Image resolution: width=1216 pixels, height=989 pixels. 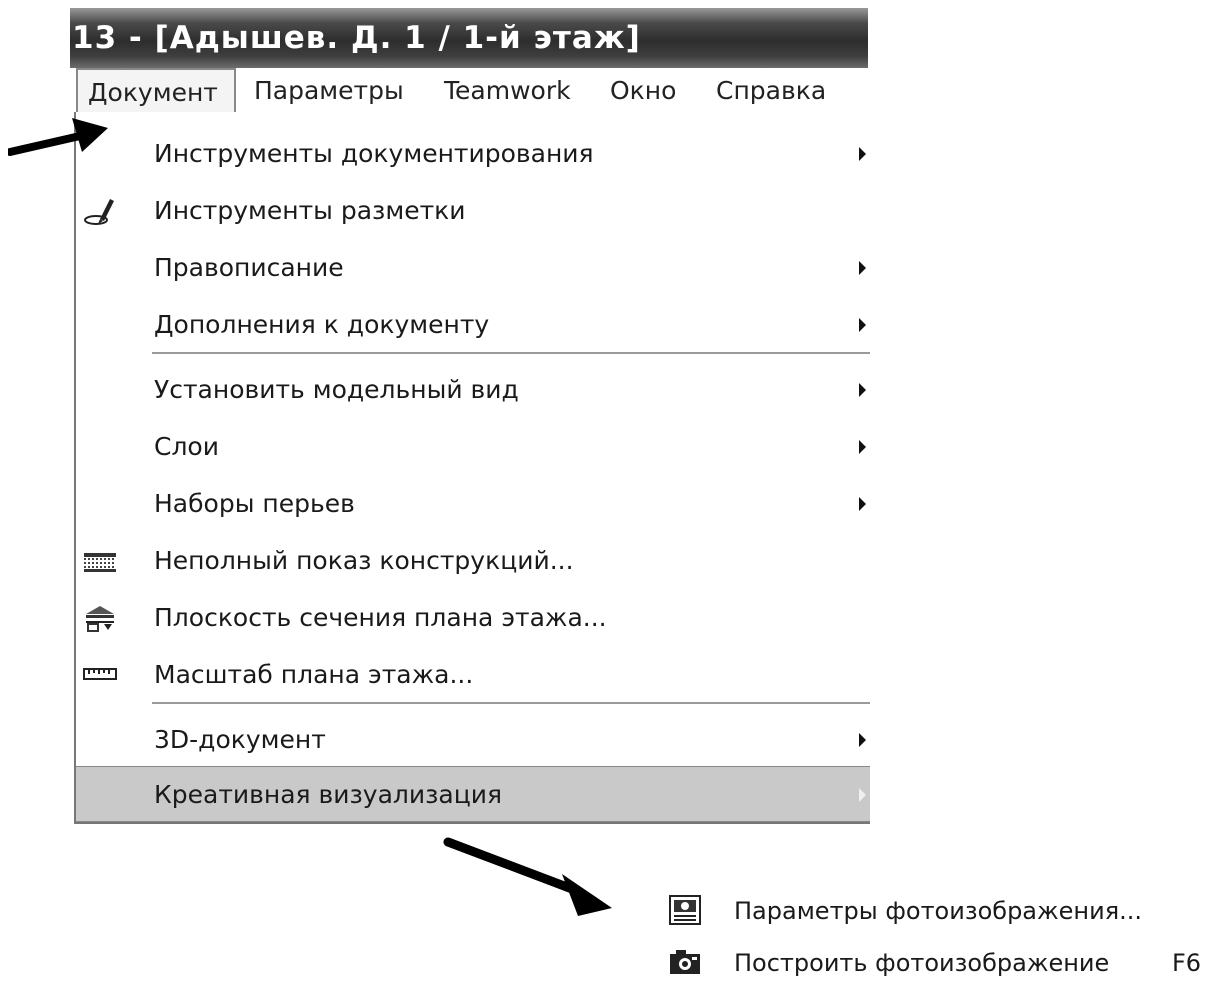 I want to click on menu-item-label: Инструменты документирования, so click(x=374, y=153).